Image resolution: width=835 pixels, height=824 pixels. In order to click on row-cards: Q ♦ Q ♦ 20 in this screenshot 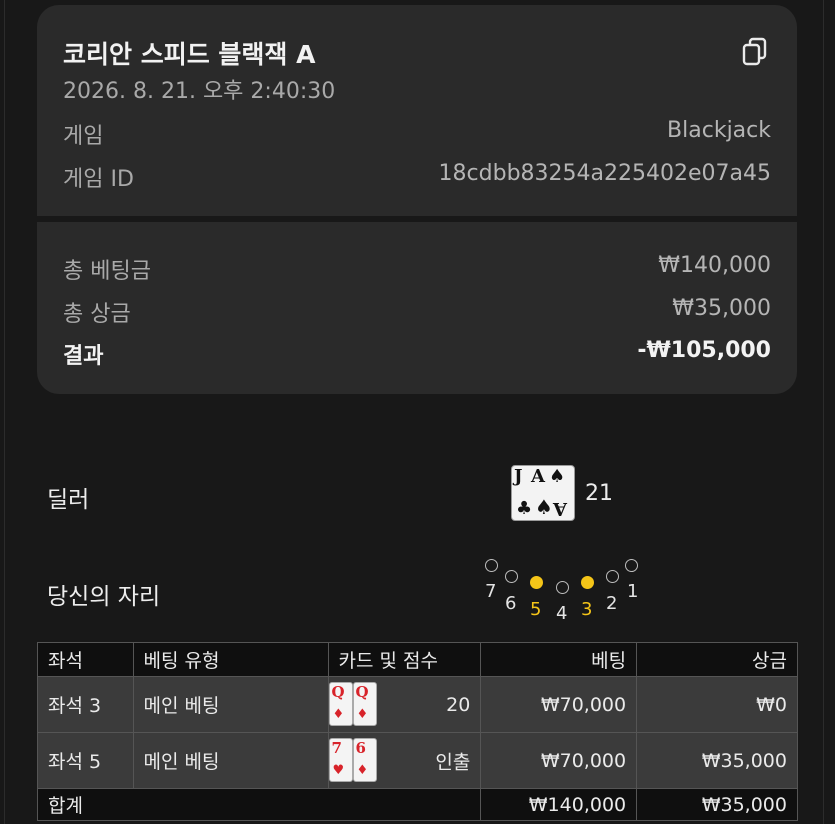, I will do `click(404, 704)`.